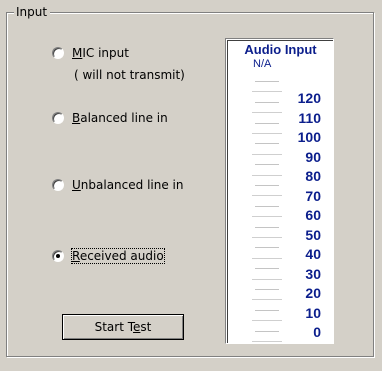 Image resolution: width=382 pixels, height=371 pixels. I want to click on mic-input-radio: MIC input, so click(90, 53).